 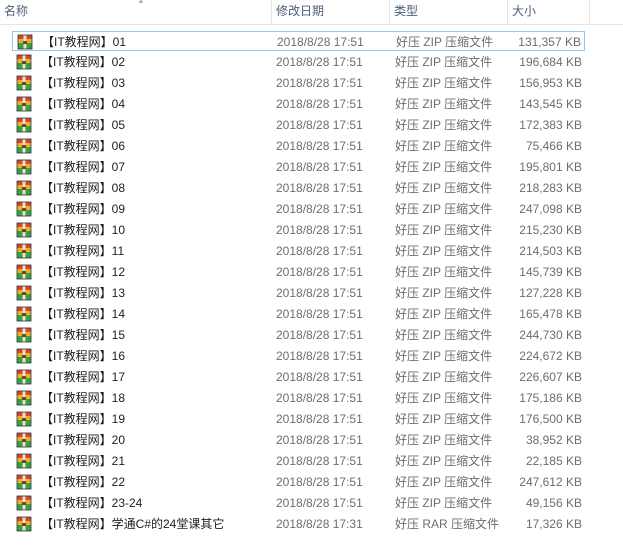 What do you see at coordinates (83, 188) in the screenshot?
I see `file-name: 【IT教程网】08` at bounding box center [83, 188].